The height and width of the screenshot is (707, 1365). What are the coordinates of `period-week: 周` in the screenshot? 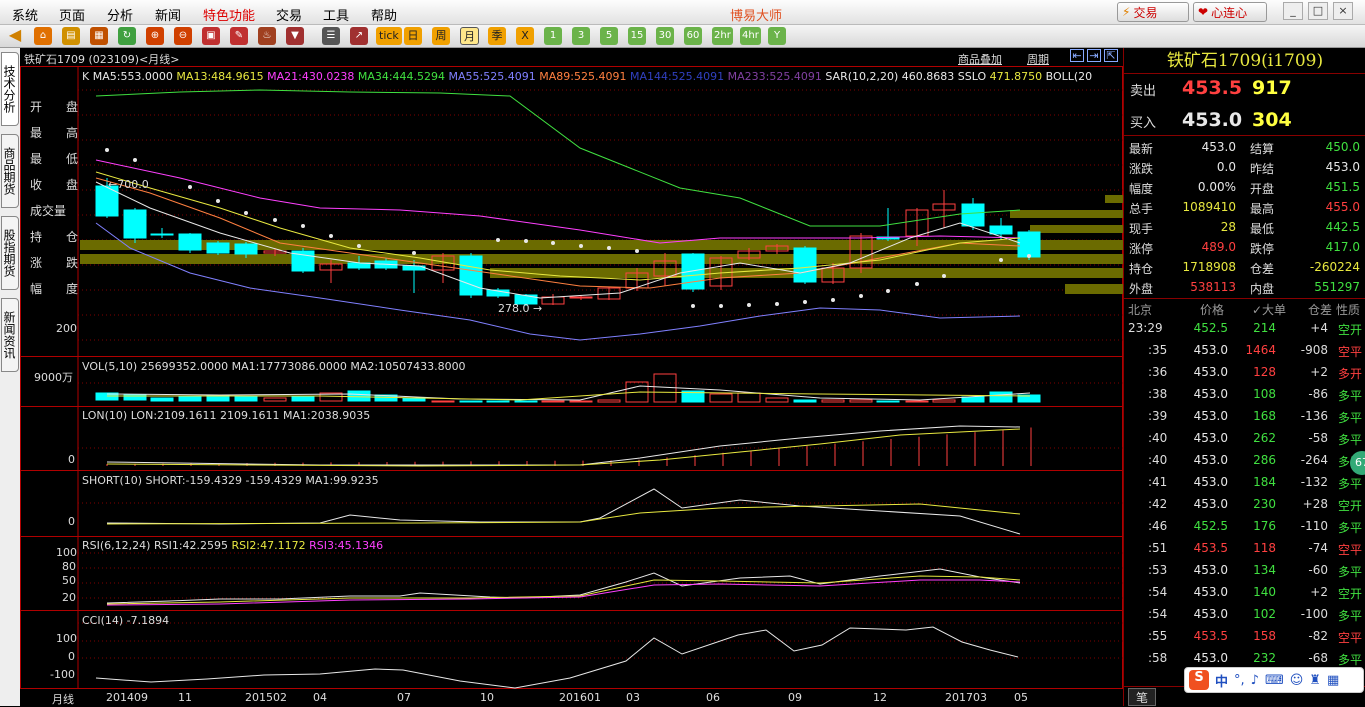 It's located at (441, 36).